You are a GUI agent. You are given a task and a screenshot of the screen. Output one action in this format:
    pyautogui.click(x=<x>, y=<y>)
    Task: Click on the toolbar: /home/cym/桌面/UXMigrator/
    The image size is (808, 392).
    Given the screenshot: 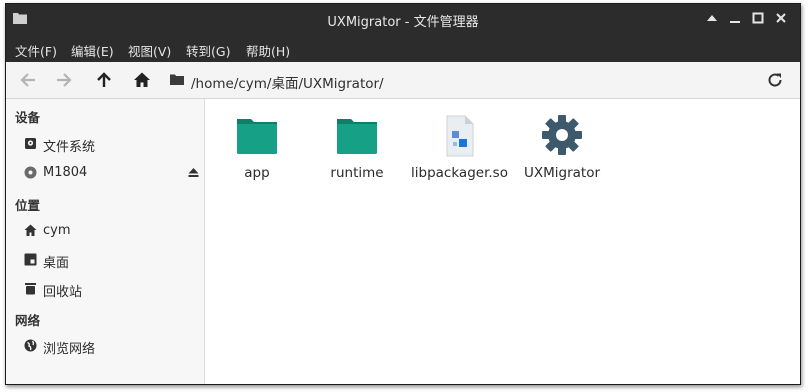 What is the action you would take?
    pyautogui.click(x=403, y=80)
    